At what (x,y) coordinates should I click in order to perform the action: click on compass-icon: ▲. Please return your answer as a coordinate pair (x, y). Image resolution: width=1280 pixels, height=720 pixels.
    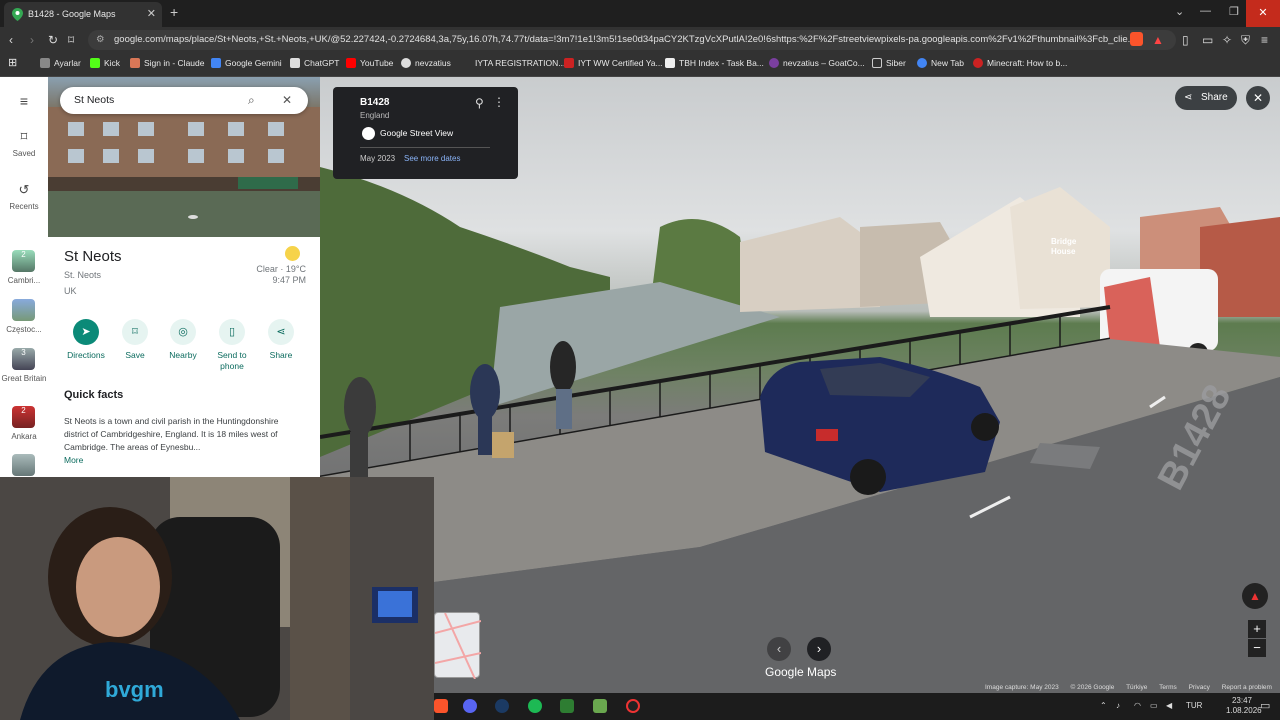
    Looking at the image, I should click on (1255, 596).